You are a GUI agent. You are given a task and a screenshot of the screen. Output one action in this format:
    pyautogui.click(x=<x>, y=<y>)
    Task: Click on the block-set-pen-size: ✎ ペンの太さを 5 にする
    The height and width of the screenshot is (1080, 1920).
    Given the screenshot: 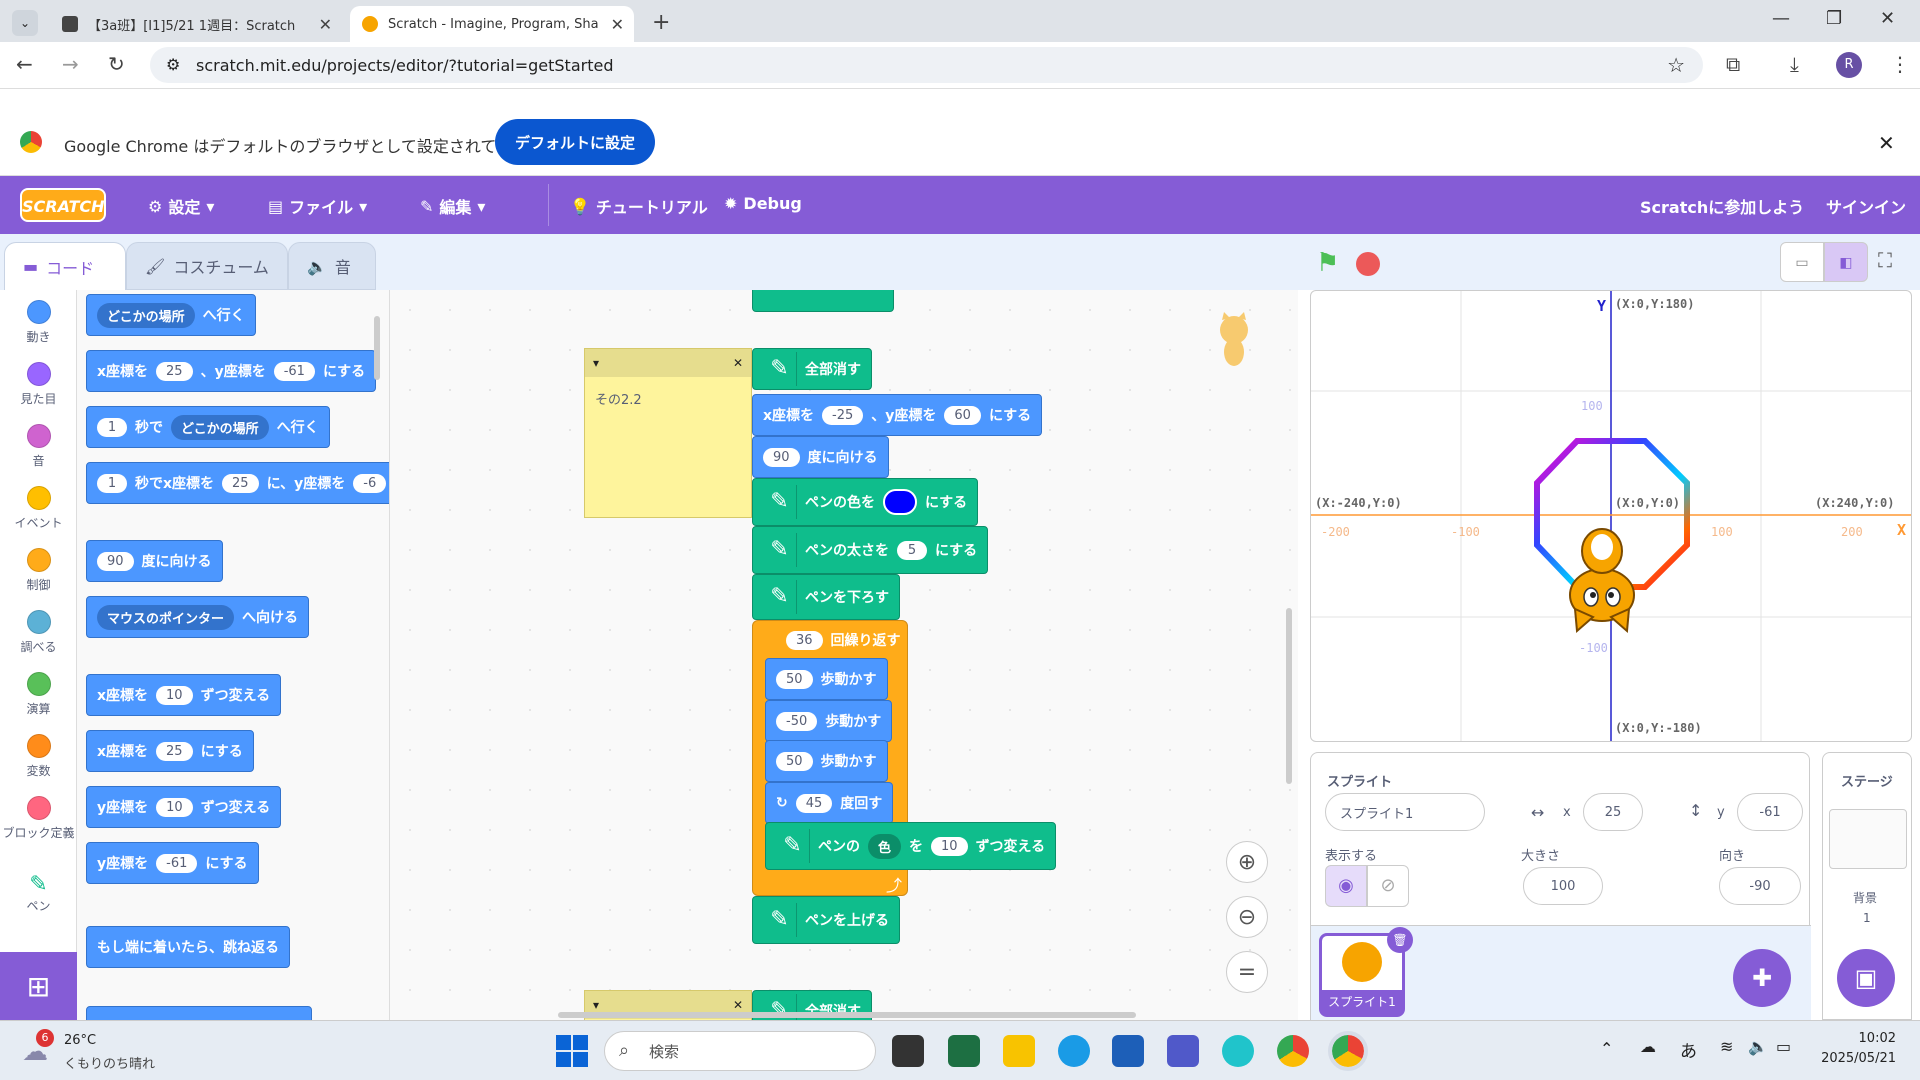 What is the action you would take?
    pyautogui.click(x=870, y=550)
    